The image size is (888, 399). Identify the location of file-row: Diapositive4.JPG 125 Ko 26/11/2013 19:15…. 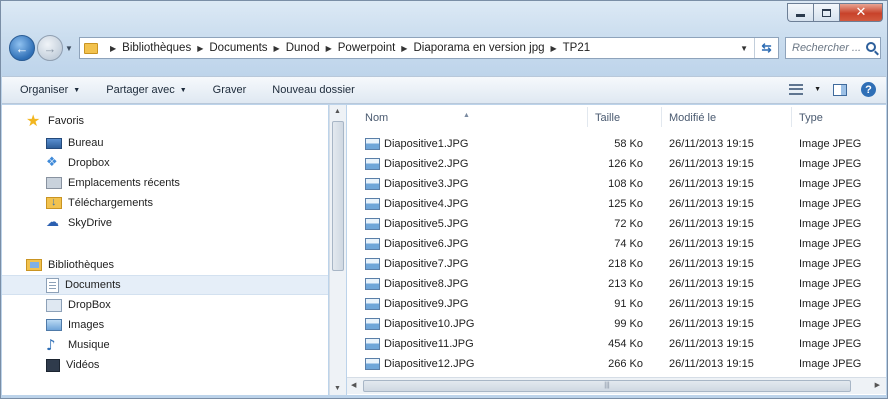
(616, 205).